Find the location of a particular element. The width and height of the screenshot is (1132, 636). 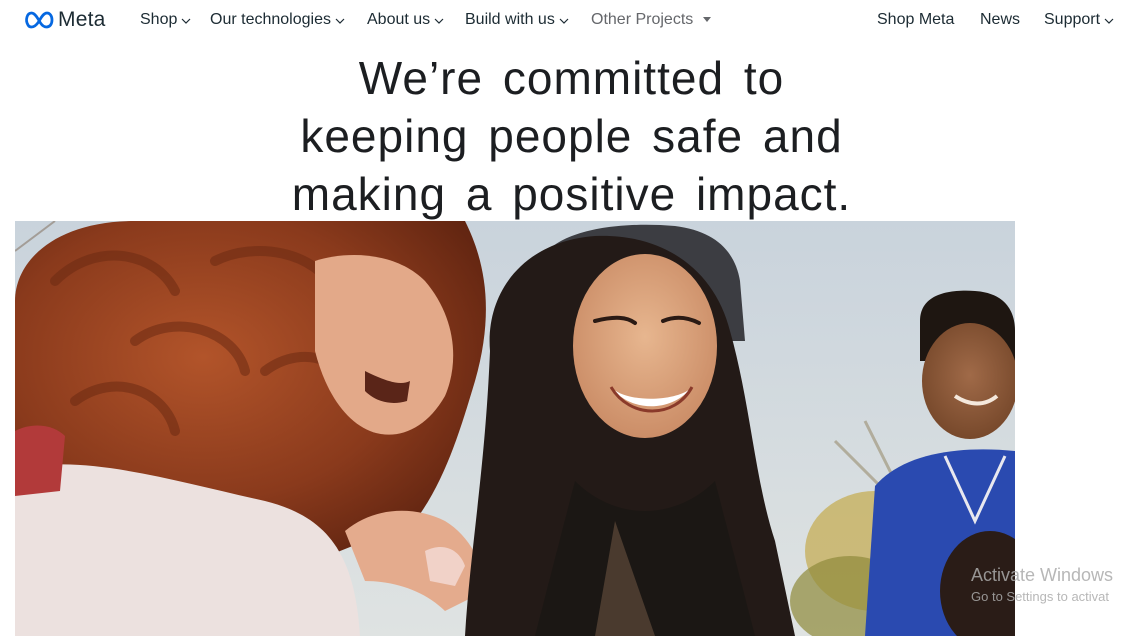

nav-support: Support is located at coordinates (1079, 20).